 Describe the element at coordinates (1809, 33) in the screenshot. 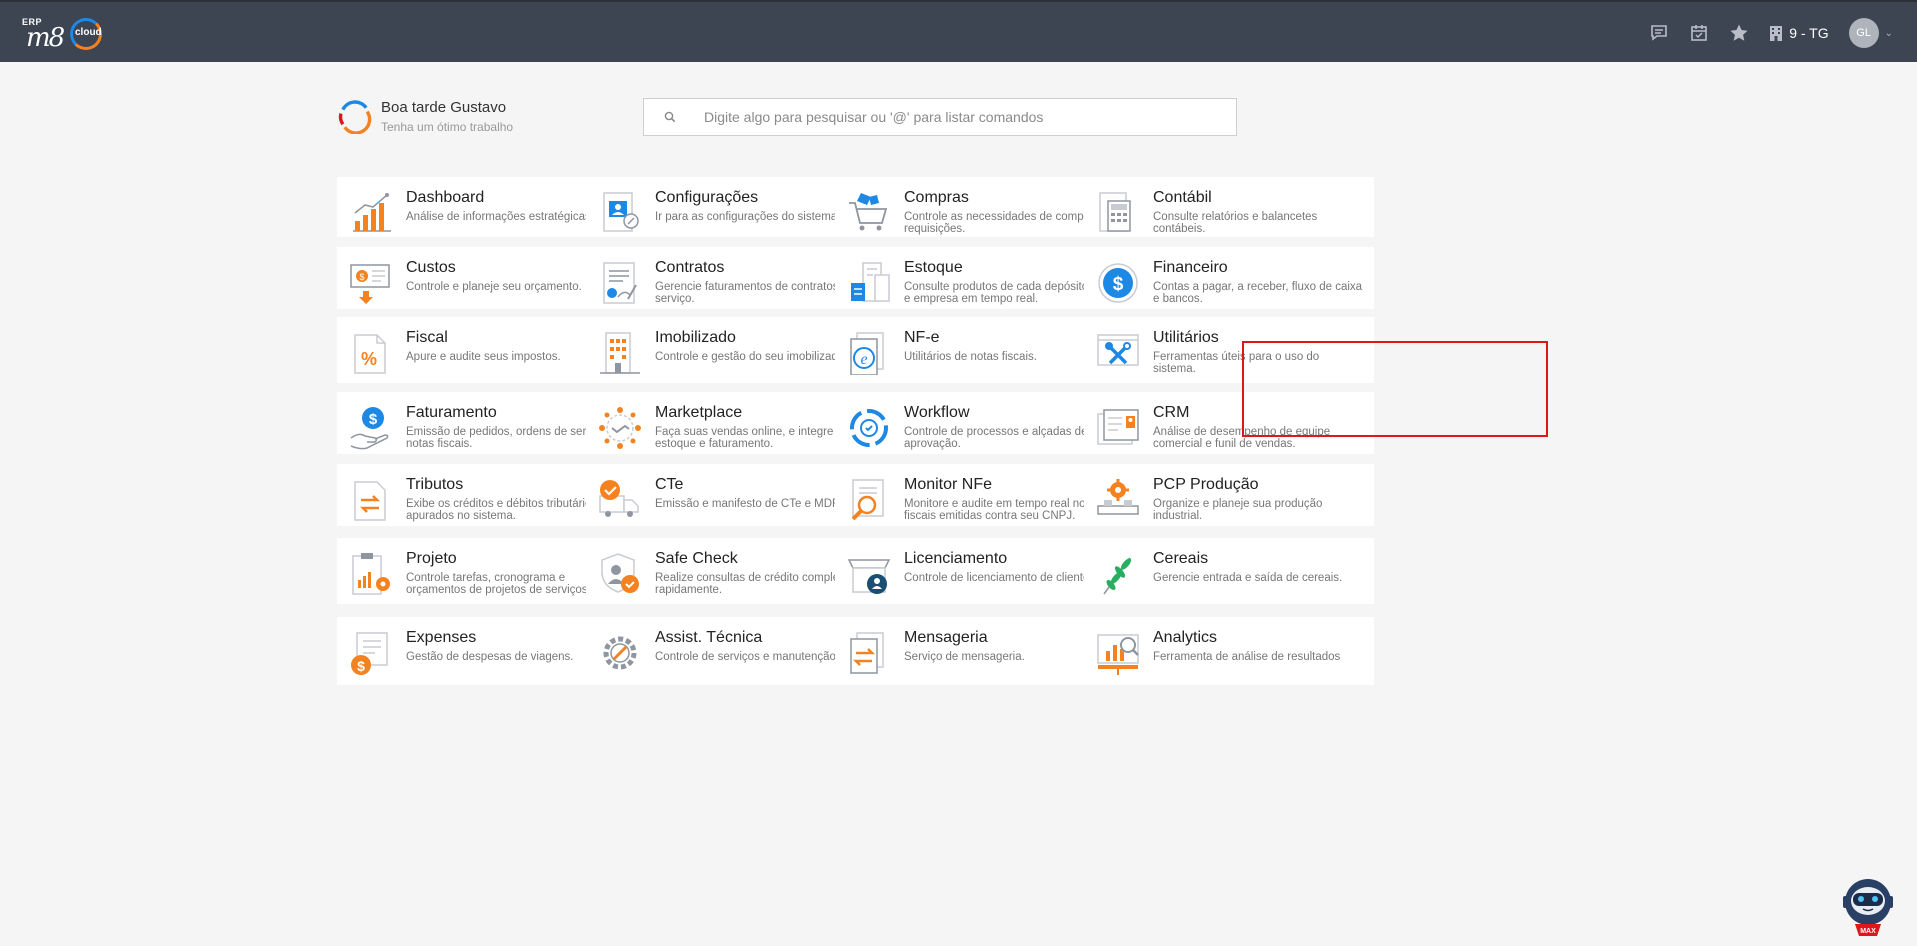

I see `company-label: 9 - TG` at that location.